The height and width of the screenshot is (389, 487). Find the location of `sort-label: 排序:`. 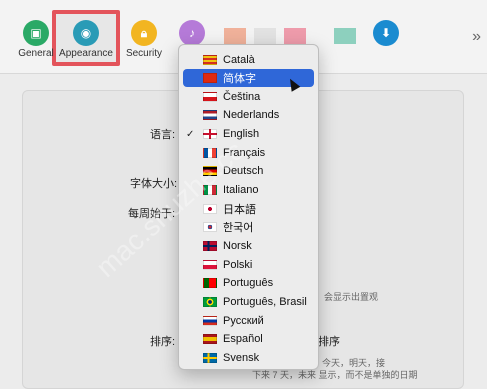

sort-label: 排序: is located at coordinates (163, 342).